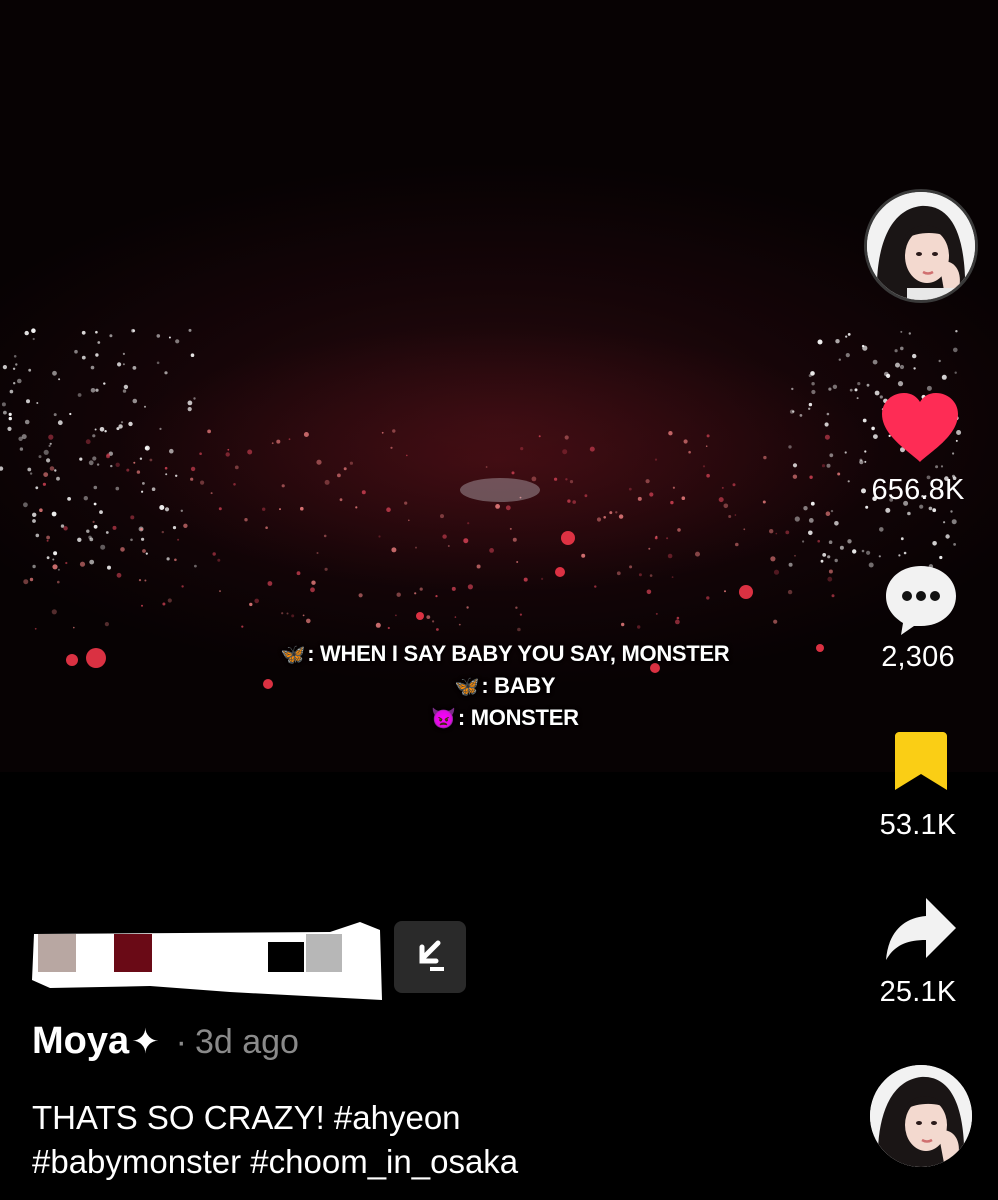 The image size is (998, 1200). I want to click on redaction-blocks, so click(207, 961).